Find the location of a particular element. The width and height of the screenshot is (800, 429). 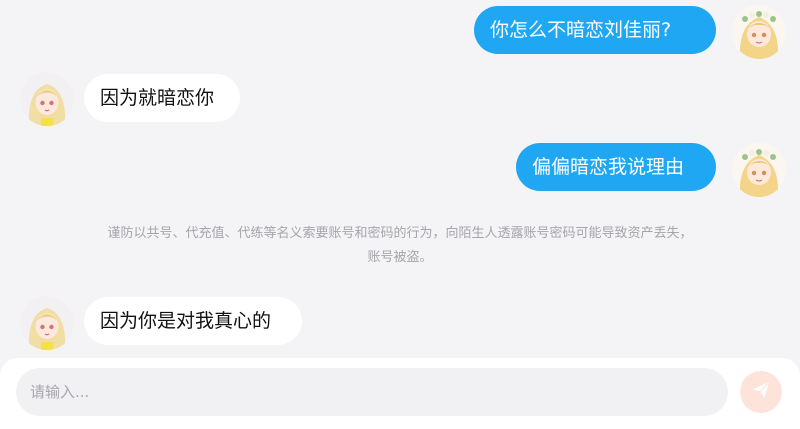

security-notice-line: 账号被盗。 is located at coordinates (400, 257).